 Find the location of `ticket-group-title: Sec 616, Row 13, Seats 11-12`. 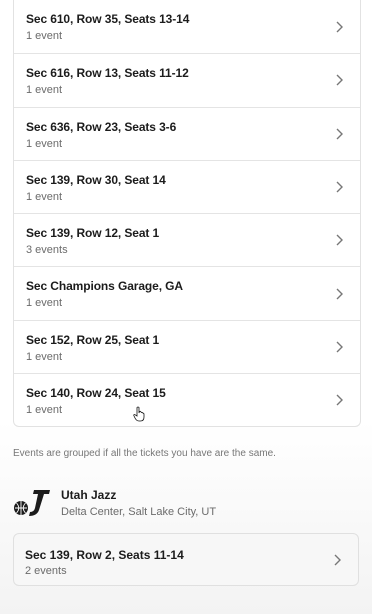

ticket-group-title: Sec 616, Row 13, Seats 11-12 is located at coordinates (107, 73).